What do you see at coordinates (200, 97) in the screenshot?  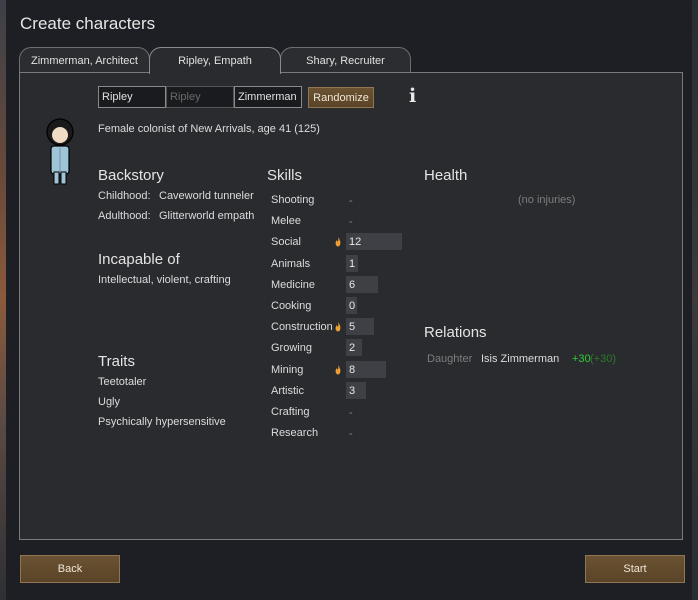 I see `nickname-input: Ripley` at bounding box center [200, 97].